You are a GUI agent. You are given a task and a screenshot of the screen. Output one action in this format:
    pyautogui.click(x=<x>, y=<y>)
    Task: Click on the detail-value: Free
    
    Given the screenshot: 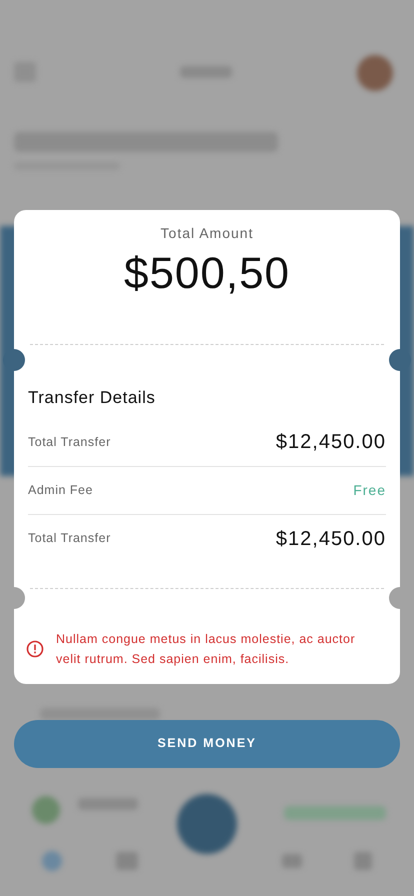 What is the action you would take?
    pyautogui.click(x=369, y=490)
    